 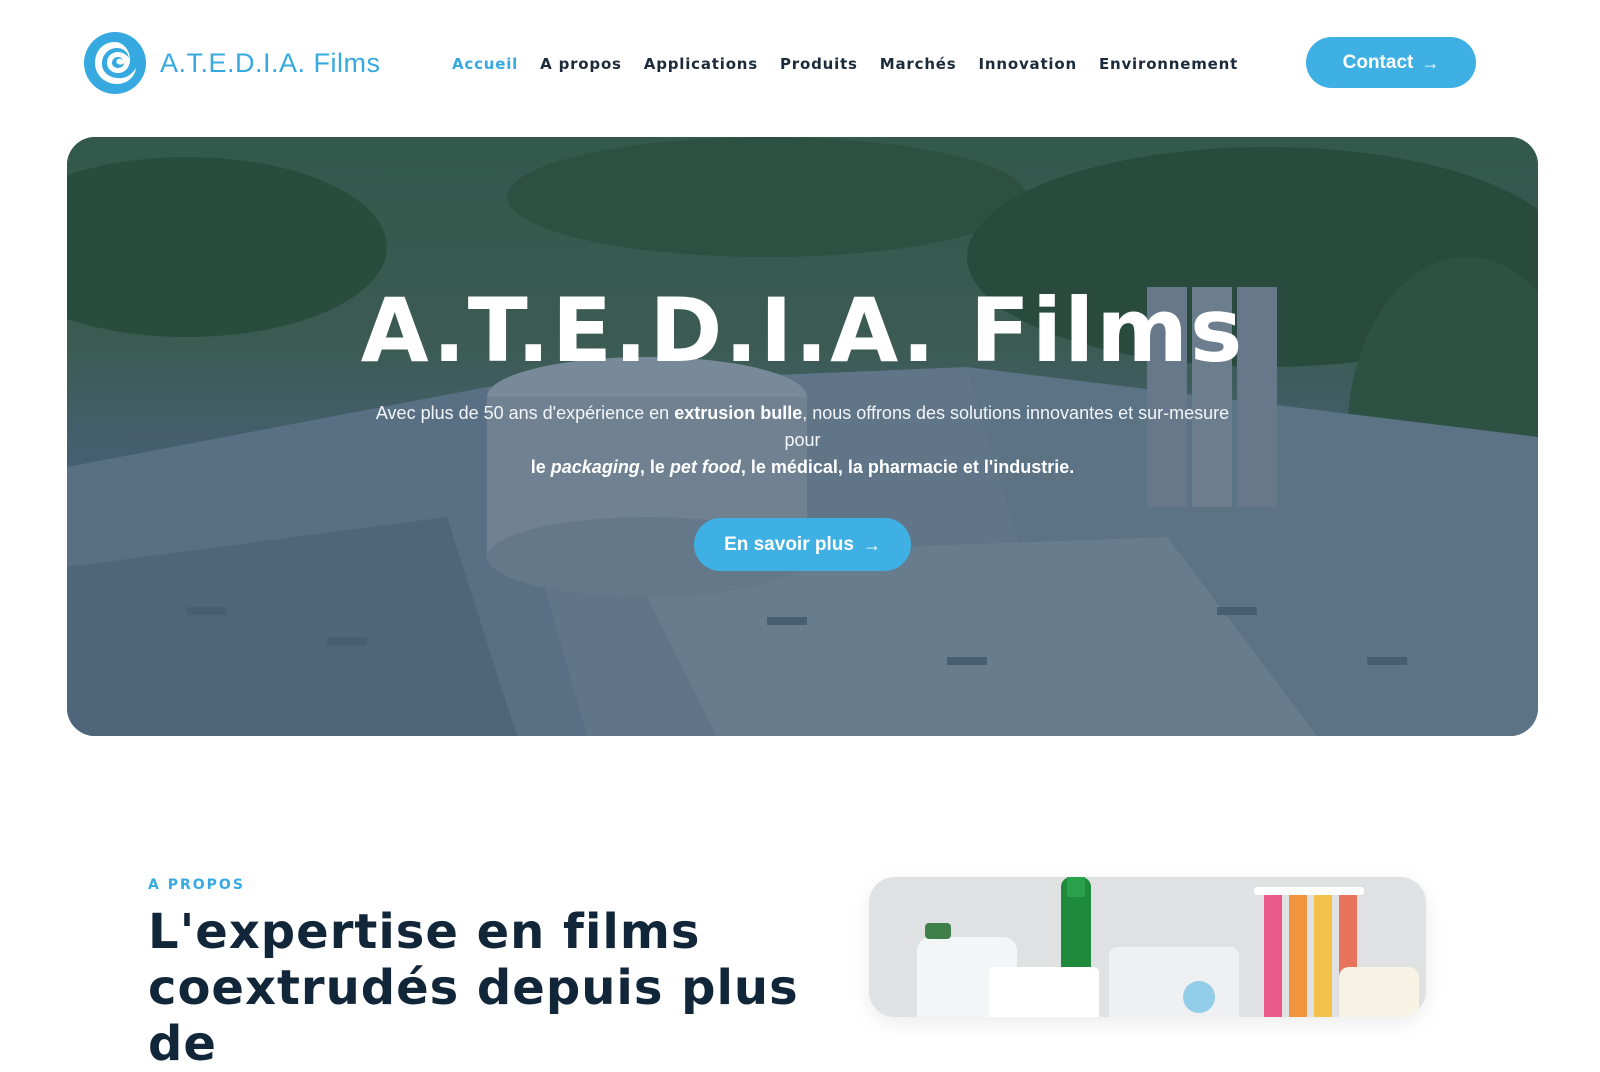 I want to click on hero-title: A.T.E.D.I.A. Films, so click(x=802, y=330).